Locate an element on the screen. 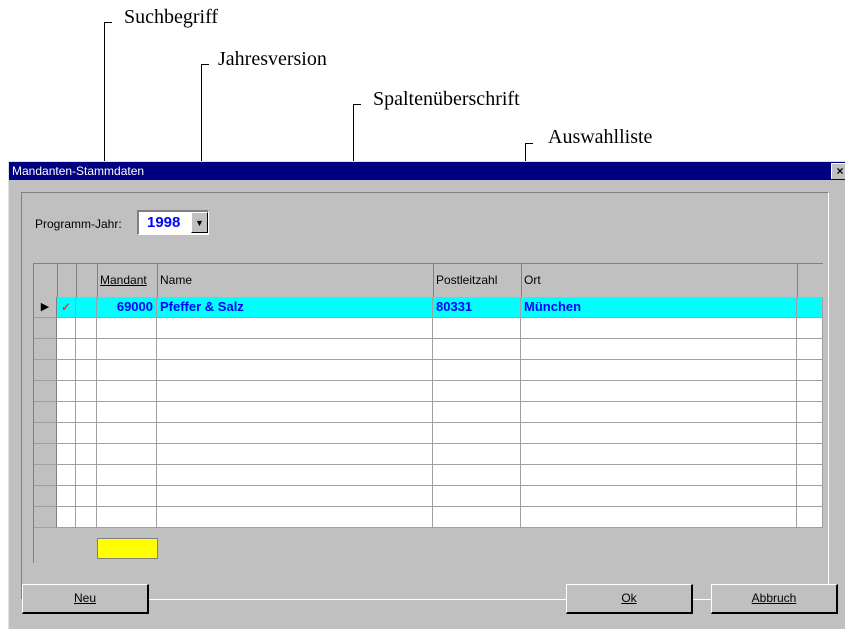 The image size is (845, 629). cell-ort: München is located at coordinates (659, 307).